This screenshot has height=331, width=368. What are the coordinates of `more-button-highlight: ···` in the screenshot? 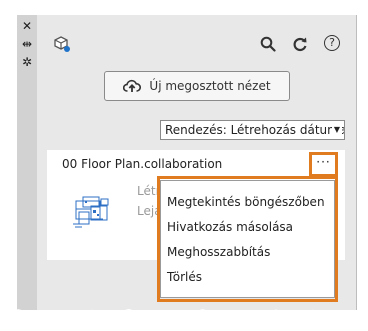 It's located at (323, 164).